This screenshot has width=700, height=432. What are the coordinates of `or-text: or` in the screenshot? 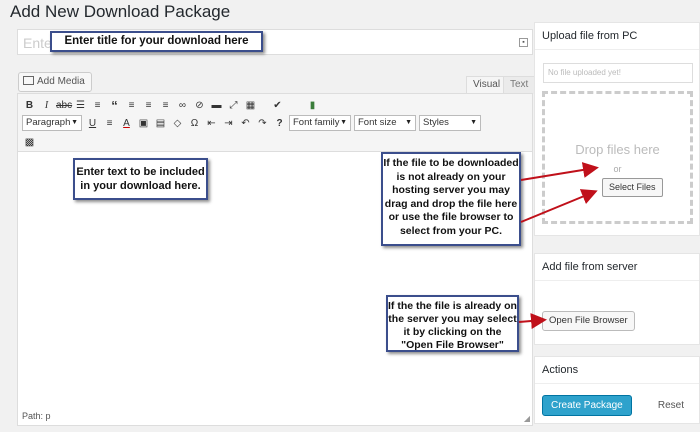 It's located at (617, 169).